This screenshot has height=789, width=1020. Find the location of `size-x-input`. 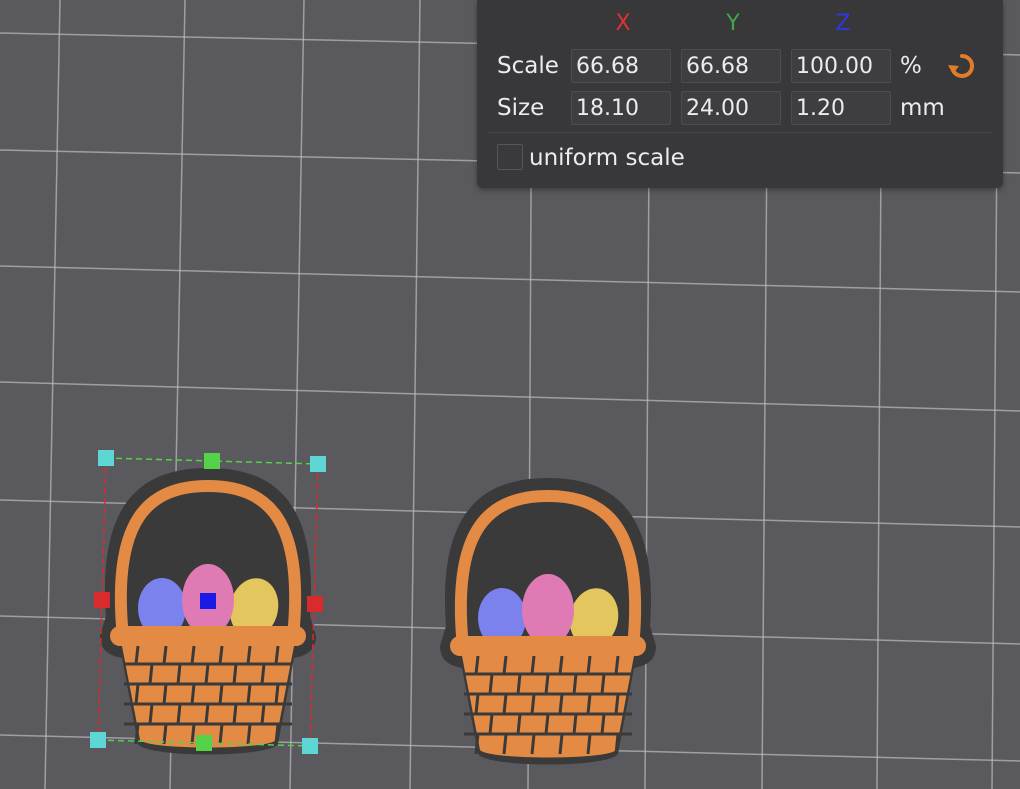

size-x-input is located at coordinates (621, 108).